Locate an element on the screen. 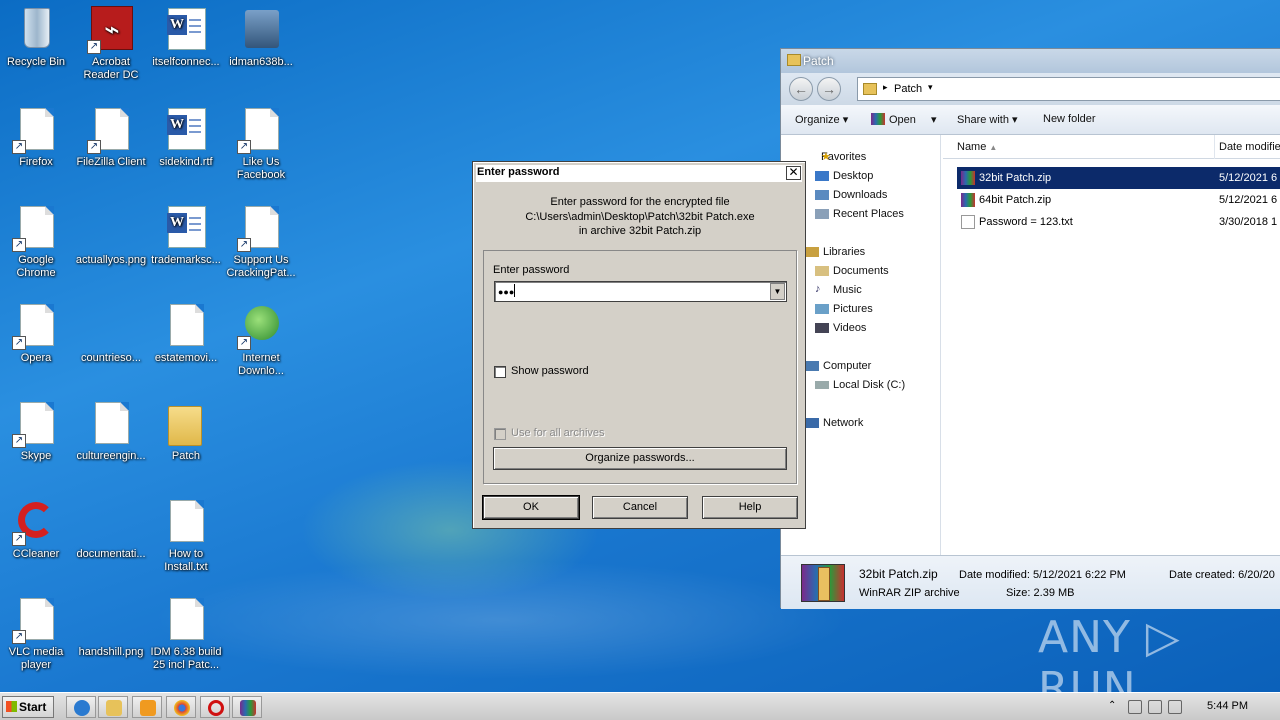  back-button: ← is located at coordinates (801, 89).